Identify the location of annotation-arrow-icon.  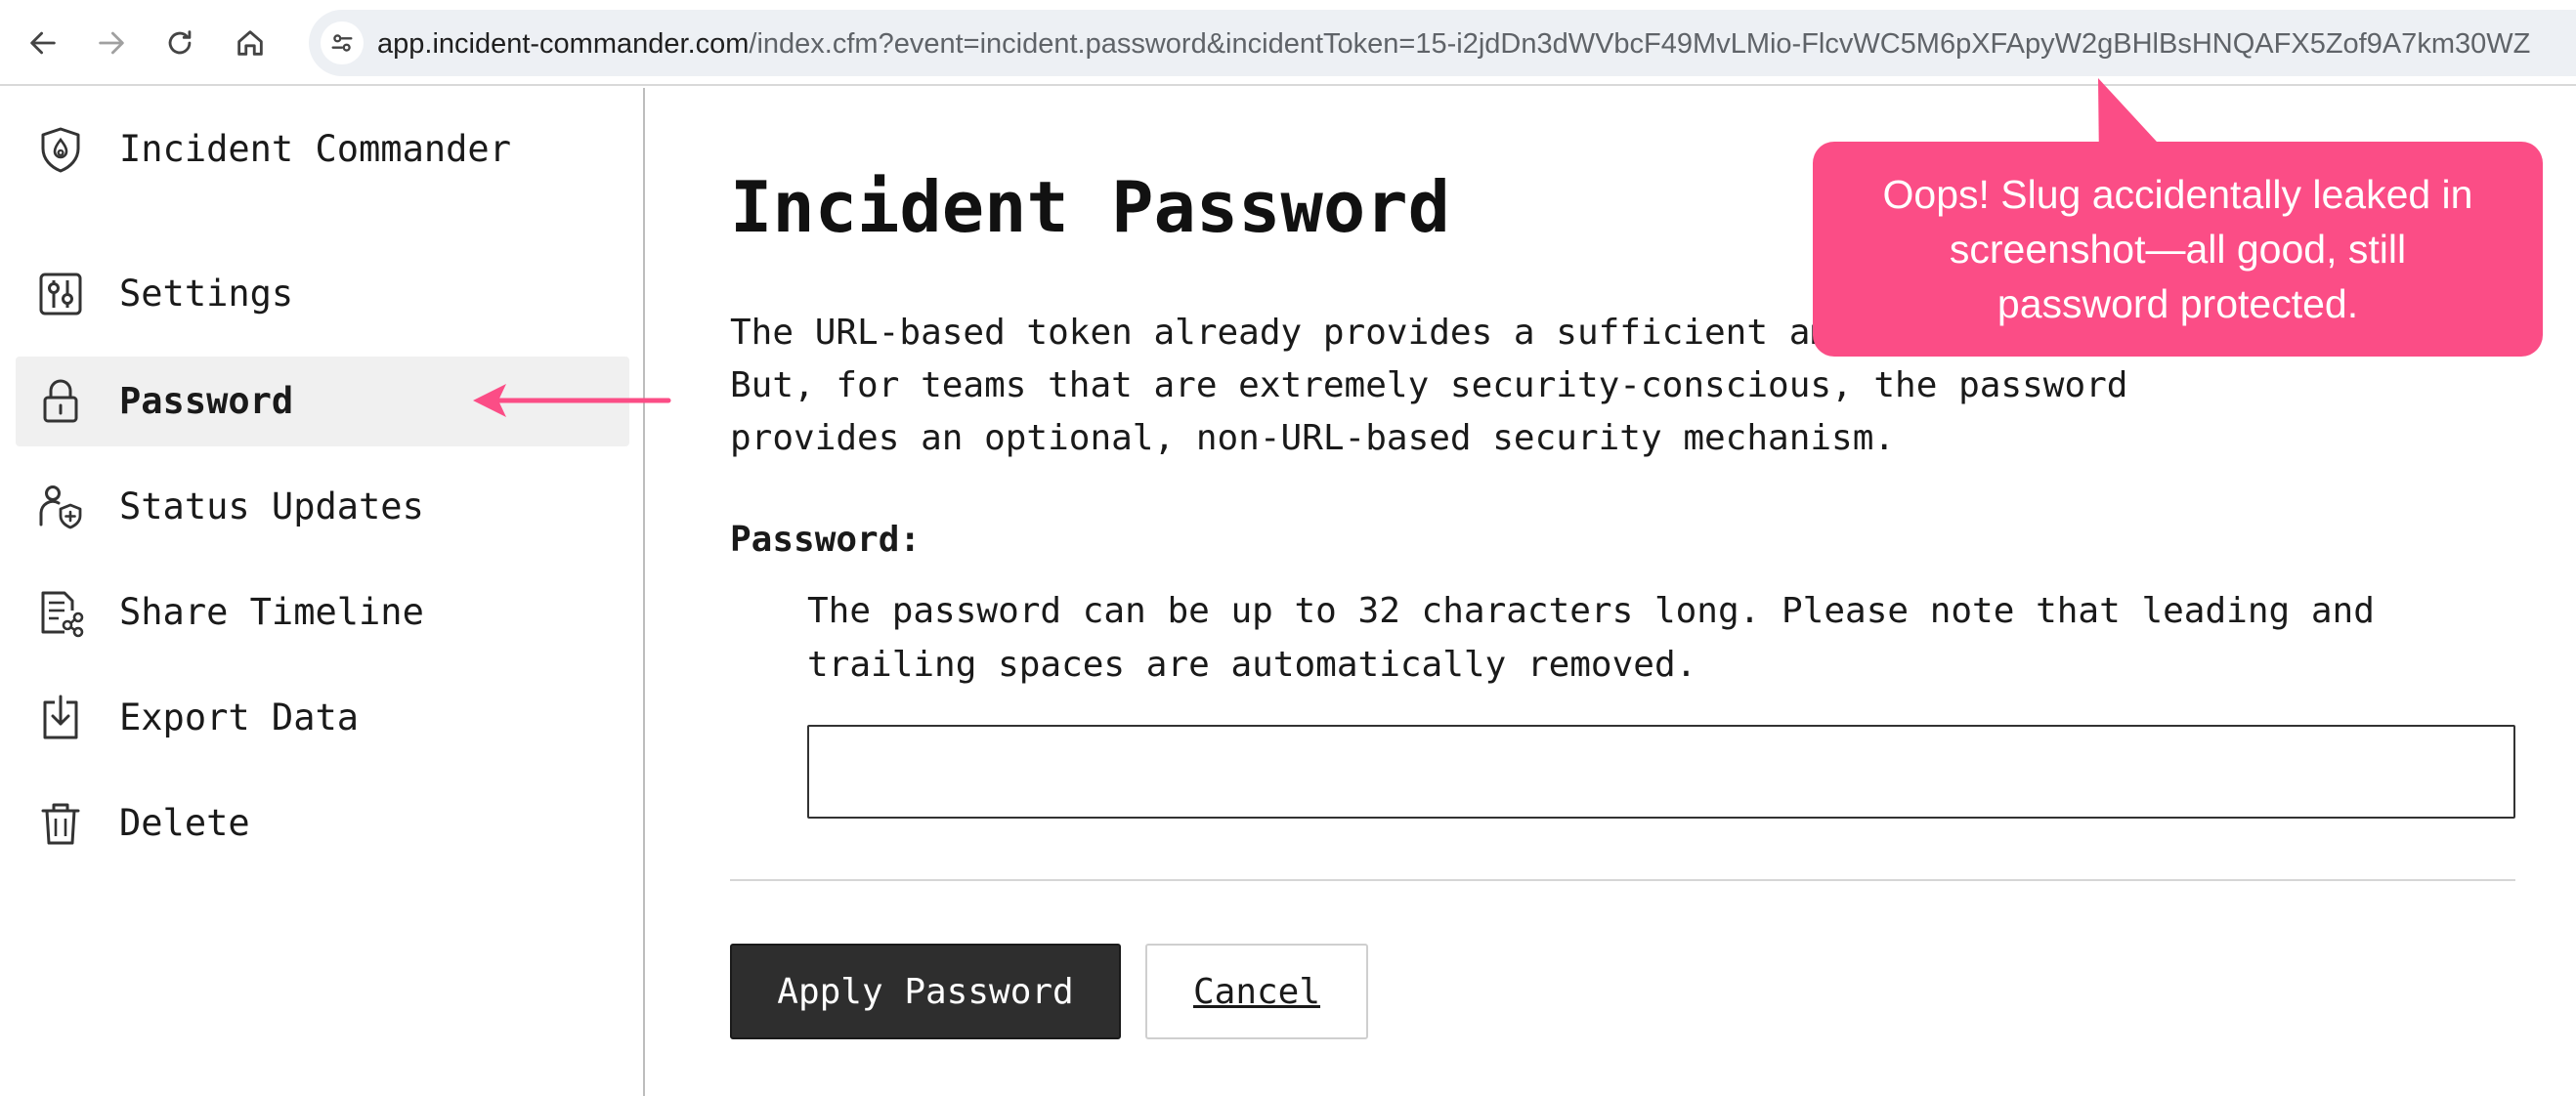
(572, 400).